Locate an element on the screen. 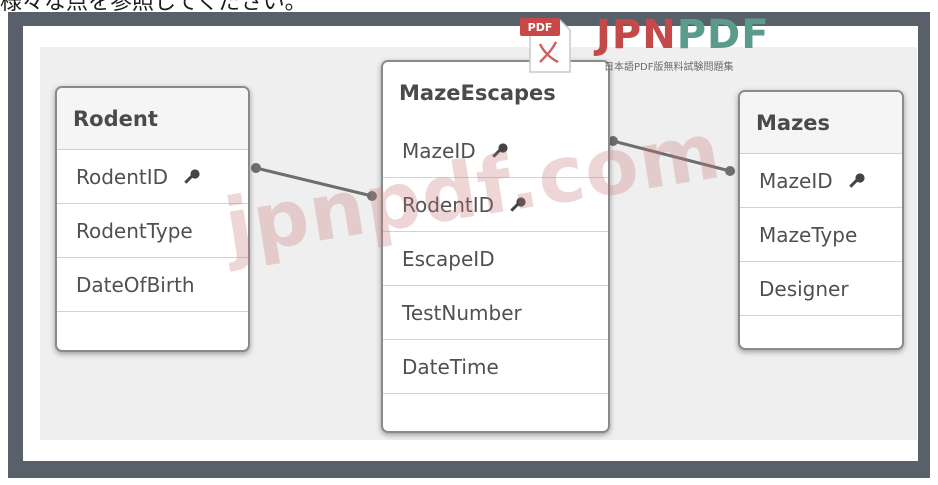 Image resolution: width=938 pixels, height=485 pixels. field-row: Designer is located at coordinates (821, 289).